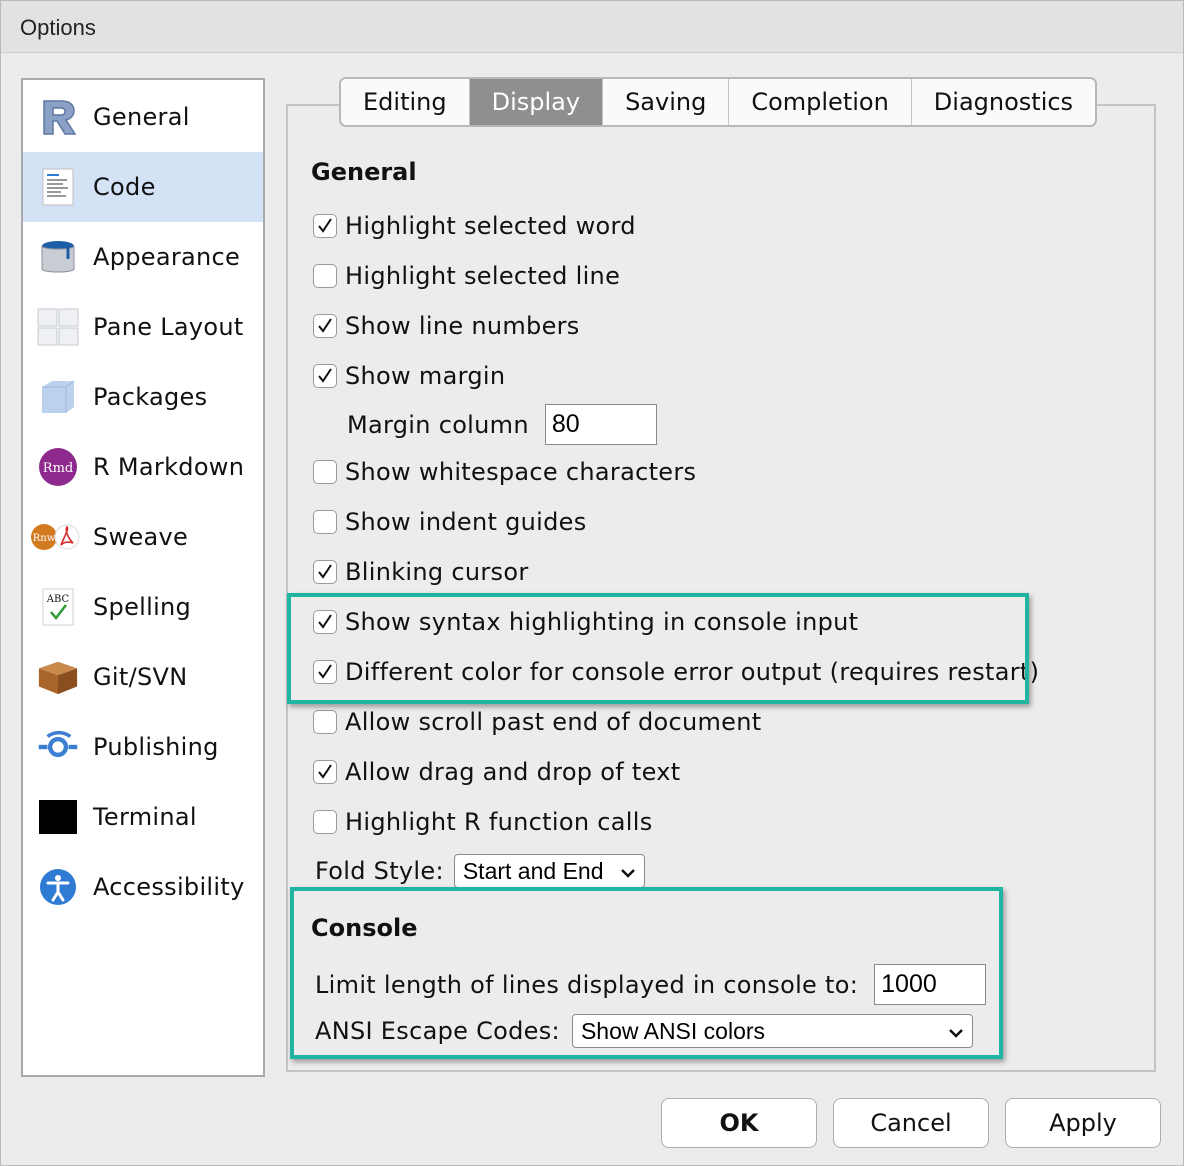  What do you see at coordinates (911, 1123) in the screenshot?
I see `cancel-button: Cancel` at bounding box center [911, 1123].